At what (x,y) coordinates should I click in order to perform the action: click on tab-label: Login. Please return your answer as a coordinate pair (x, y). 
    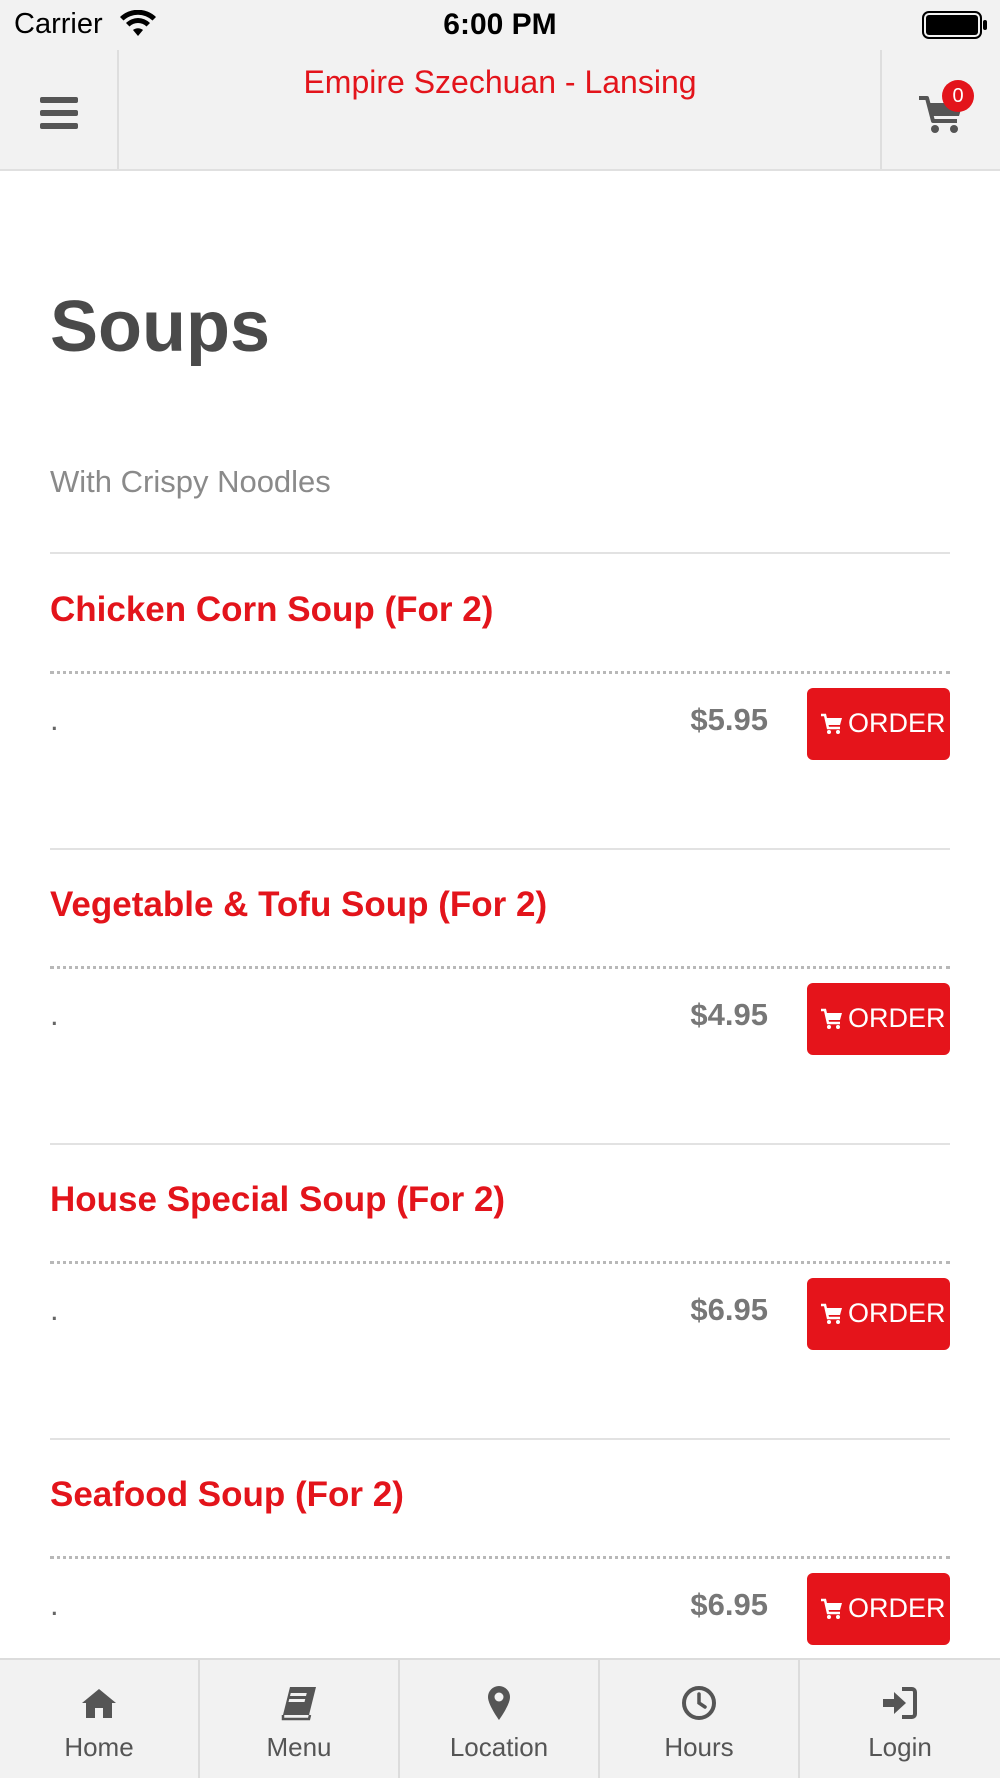
    Looking at the image, I should click on (900, 1747).